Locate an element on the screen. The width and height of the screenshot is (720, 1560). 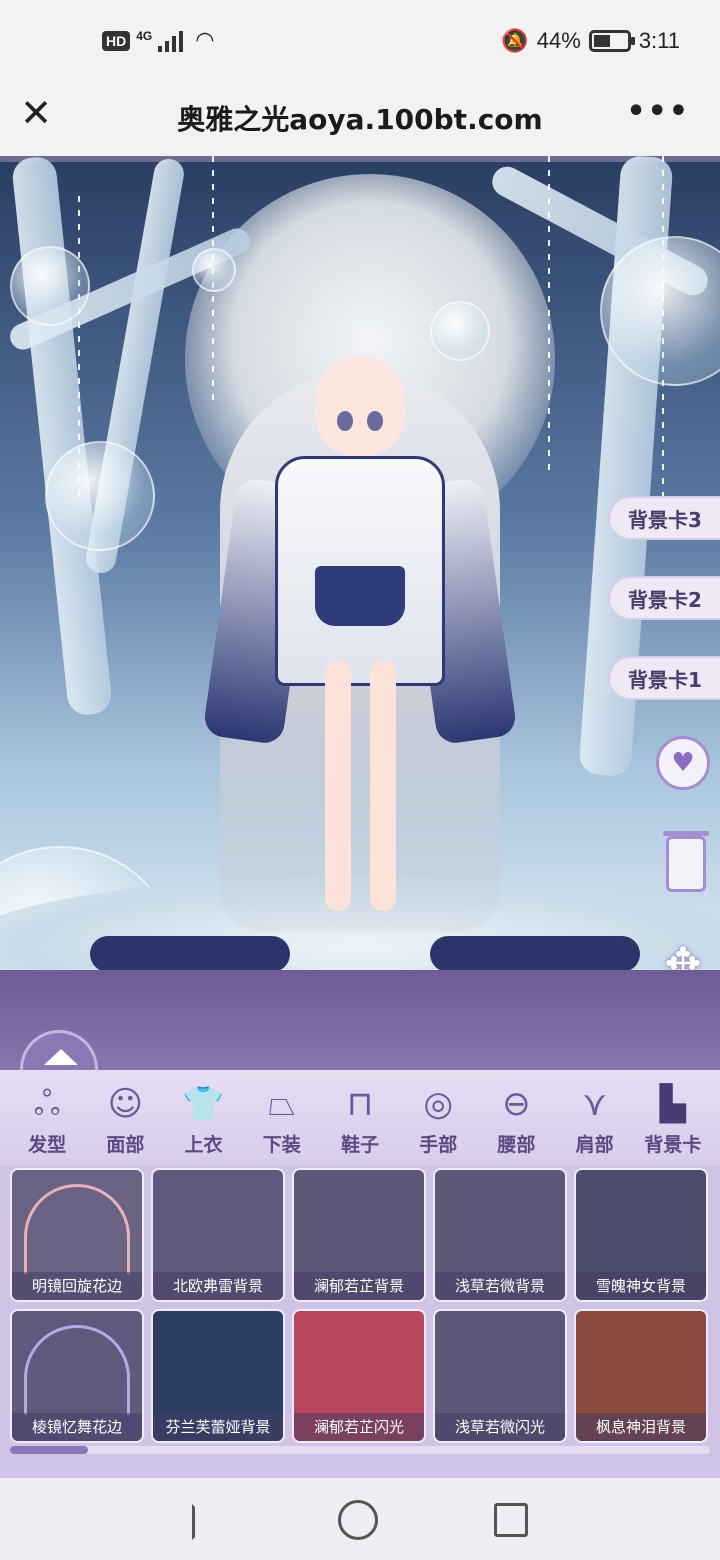
tab-skirt: ⏢ 下装 is located at coordinates (282, 1118).